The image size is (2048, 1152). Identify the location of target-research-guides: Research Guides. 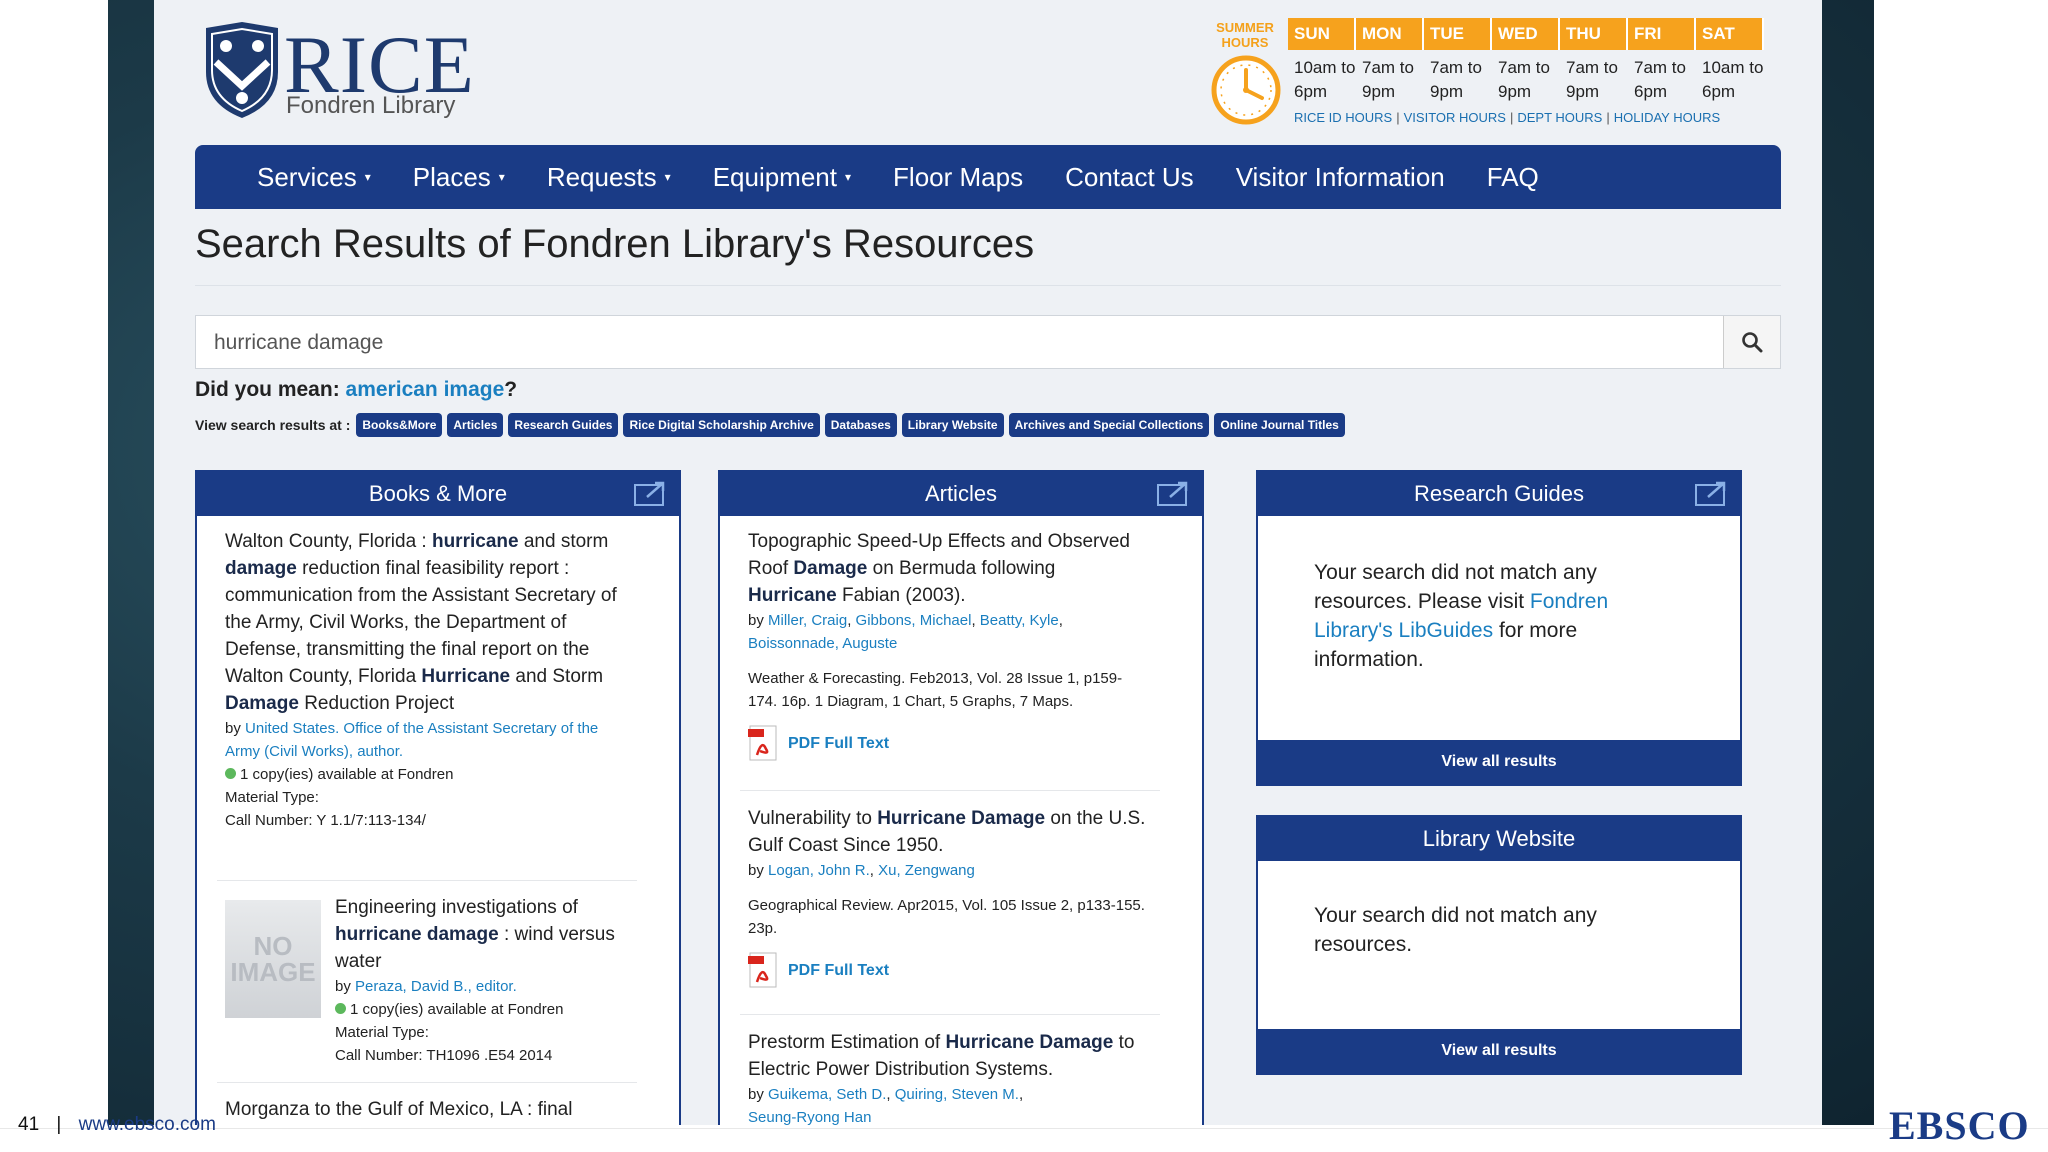
(563, 425).